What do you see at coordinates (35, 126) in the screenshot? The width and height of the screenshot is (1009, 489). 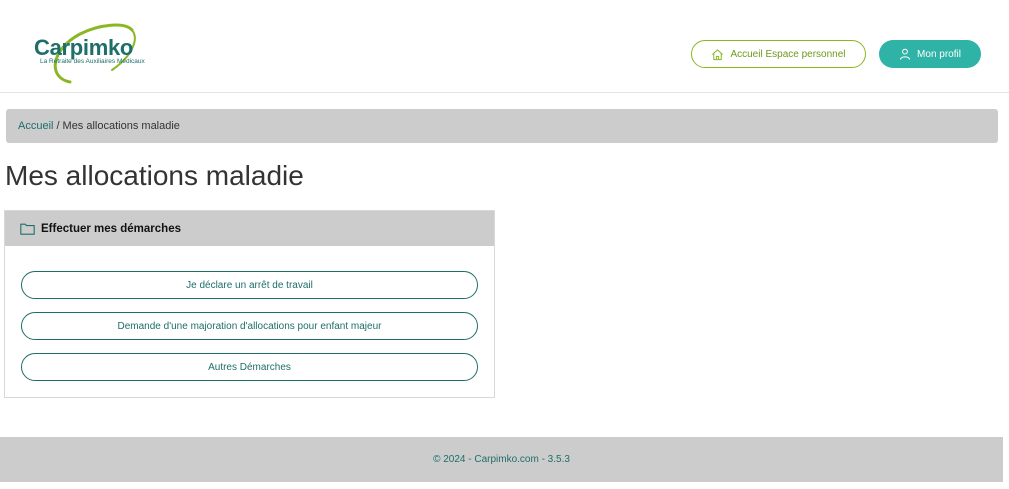 I see `breadcrumb-home-link: Accueil` at bounding box center [35, 126].